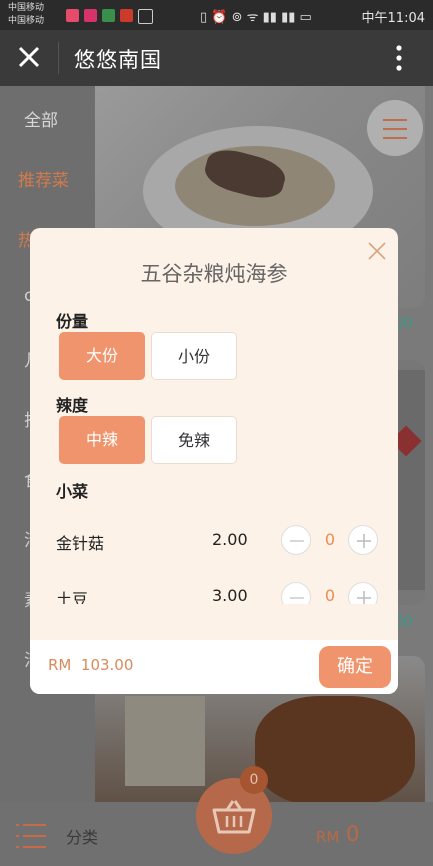  I want to click on modal-title: 五谷杂粮炖海参, so click(214, 274).